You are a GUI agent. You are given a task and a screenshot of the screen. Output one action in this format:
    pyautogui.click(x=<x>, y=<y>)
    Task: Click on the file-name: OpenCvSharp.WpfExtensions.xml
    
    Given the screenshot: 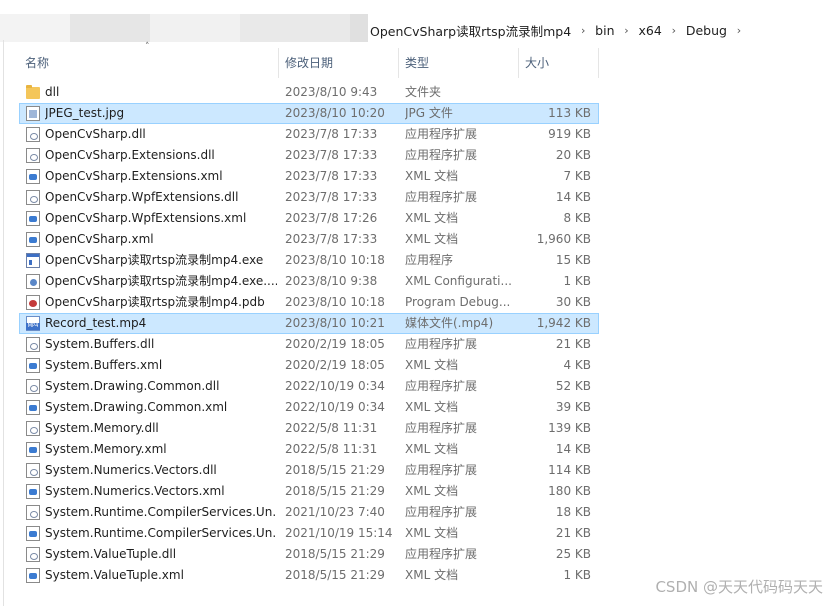 What is the action you would take?
    pyautogui.click(x=146, y=218)
    